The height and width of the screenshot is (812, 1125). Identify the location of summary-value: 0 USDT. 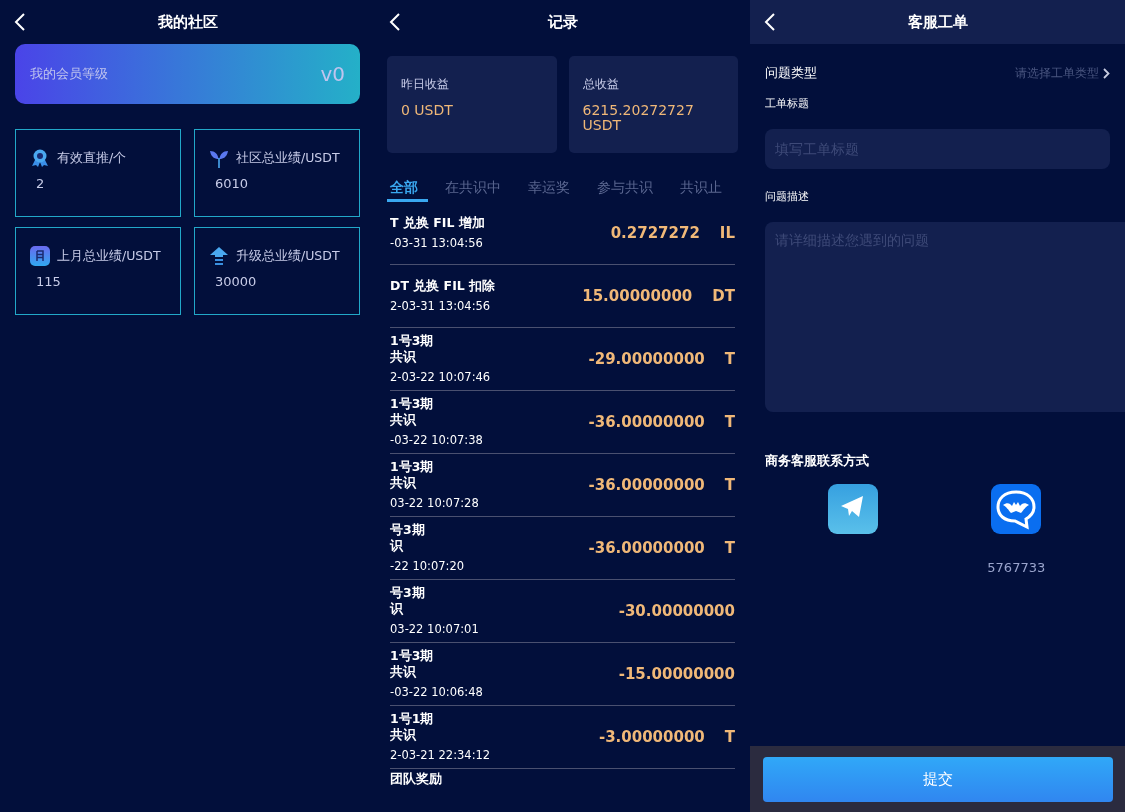
(427, 111).